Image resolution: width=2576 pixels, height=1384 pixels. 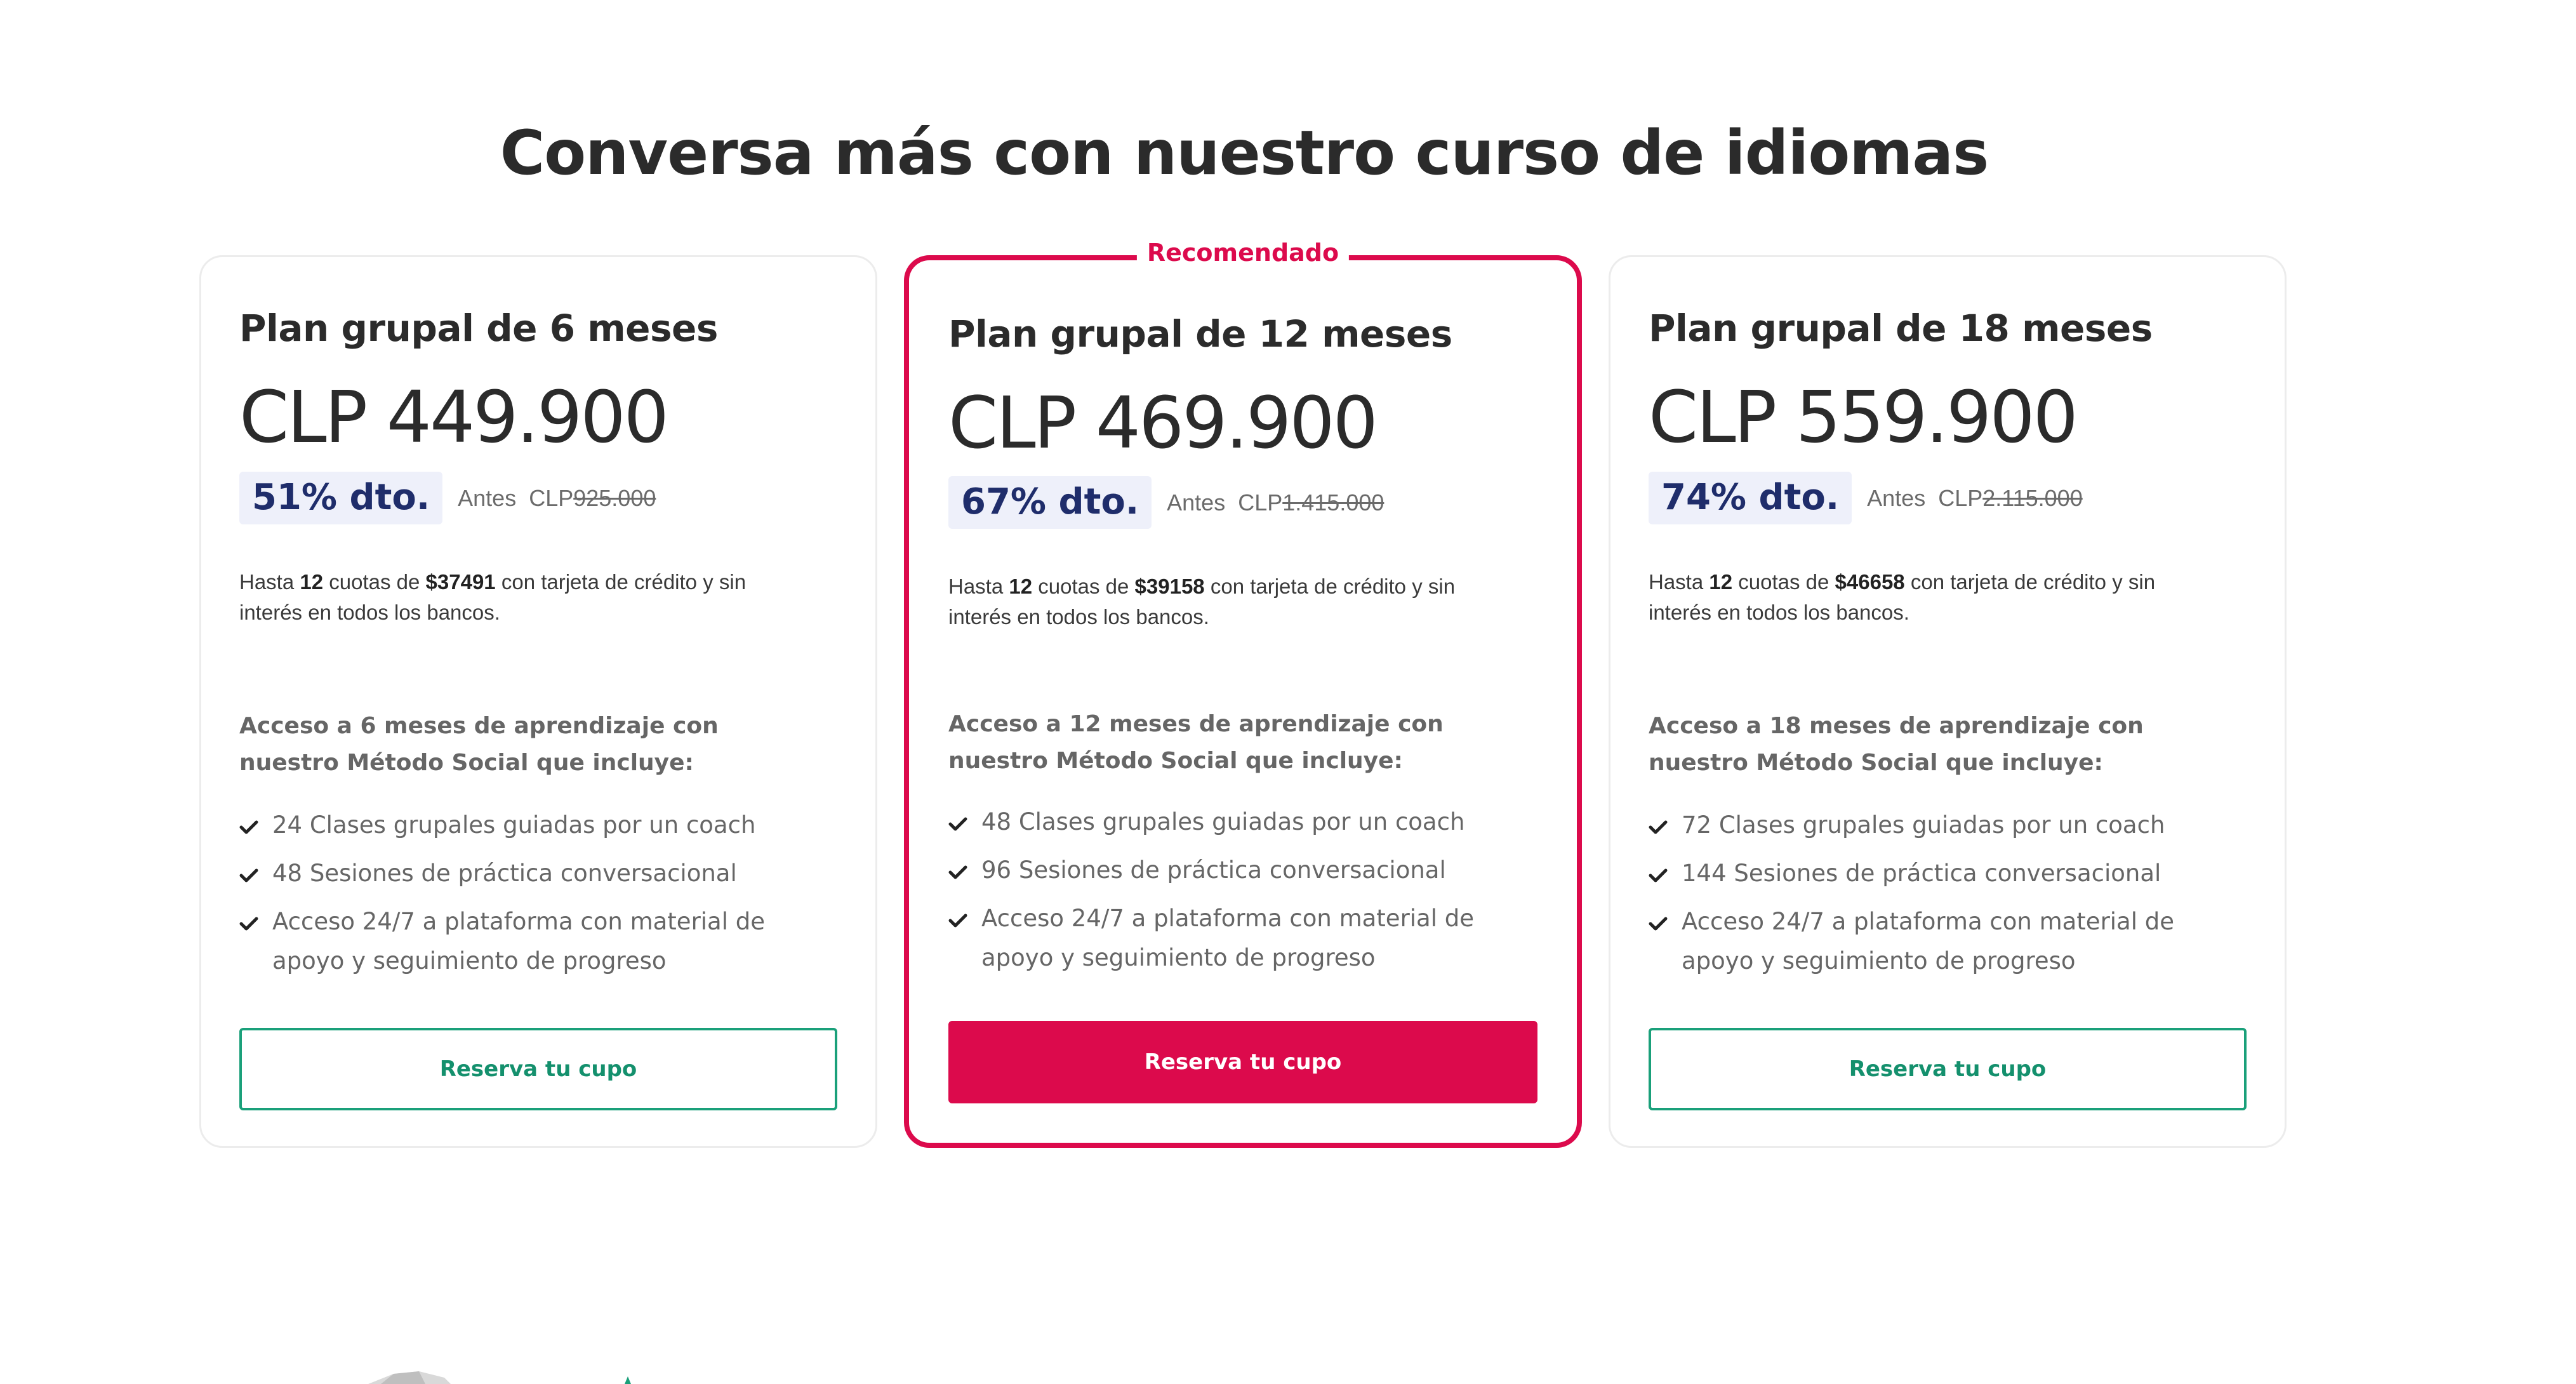 I want to click on discount-row: 67% dto. Antes CLP 1.415.000, so click(x=1166, y=503).